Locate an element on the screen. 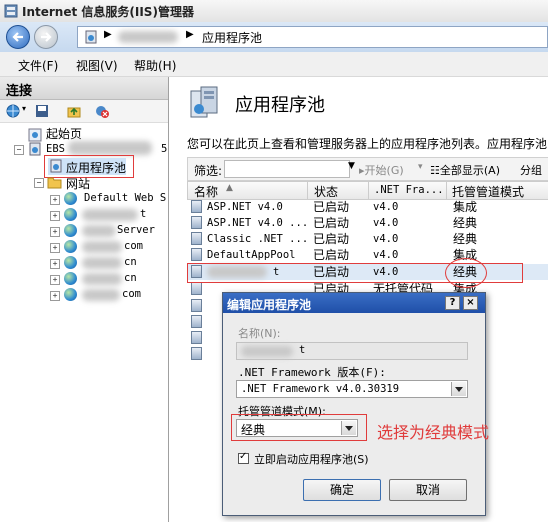 Image resolution: width=548 pixels, height=522 pixels. save-icon is located at coordinates (42, 111).